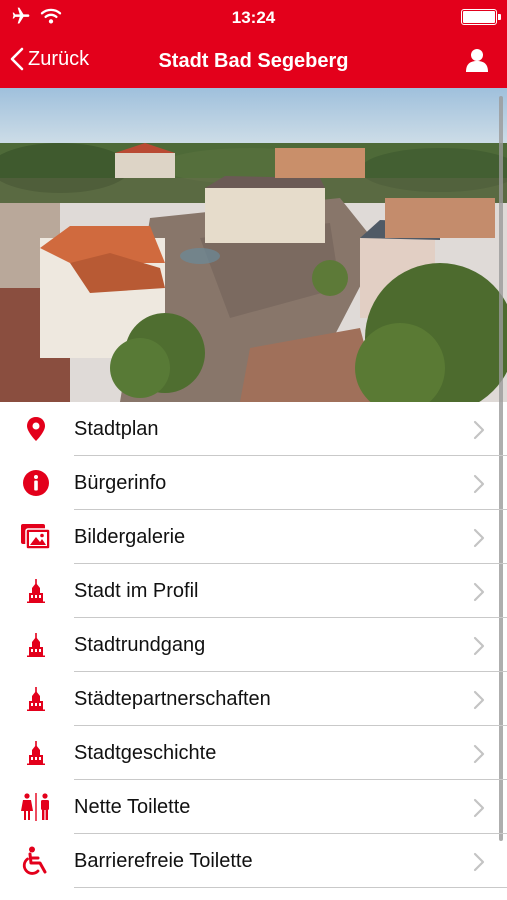 The image size is (507, 900). Describe the element at coordinates (253, 861) in the screenshot. I see `list-item-barrierefreie-toilette: Barrierefreie Toilette` at that location.